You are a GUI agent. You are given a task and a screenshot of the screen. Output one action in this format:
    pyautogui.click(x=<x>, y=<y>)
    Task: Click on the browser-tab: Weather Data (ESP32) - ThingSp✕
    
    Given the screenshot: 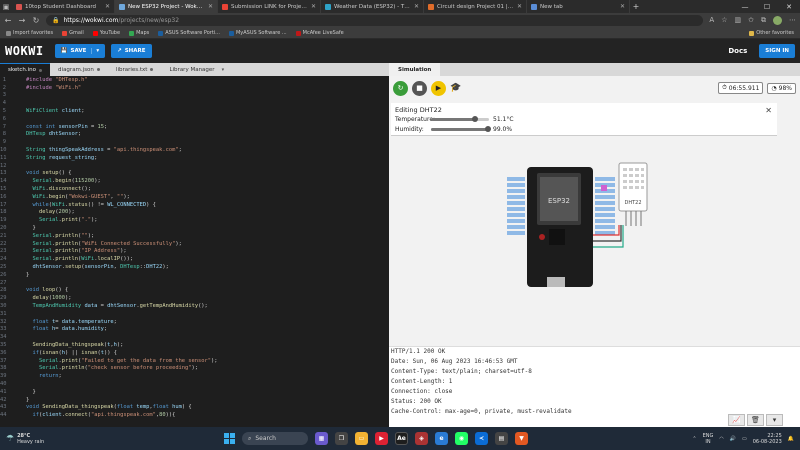 What is the action you would take?
    pyautogui.click(x=372, y=6)
    